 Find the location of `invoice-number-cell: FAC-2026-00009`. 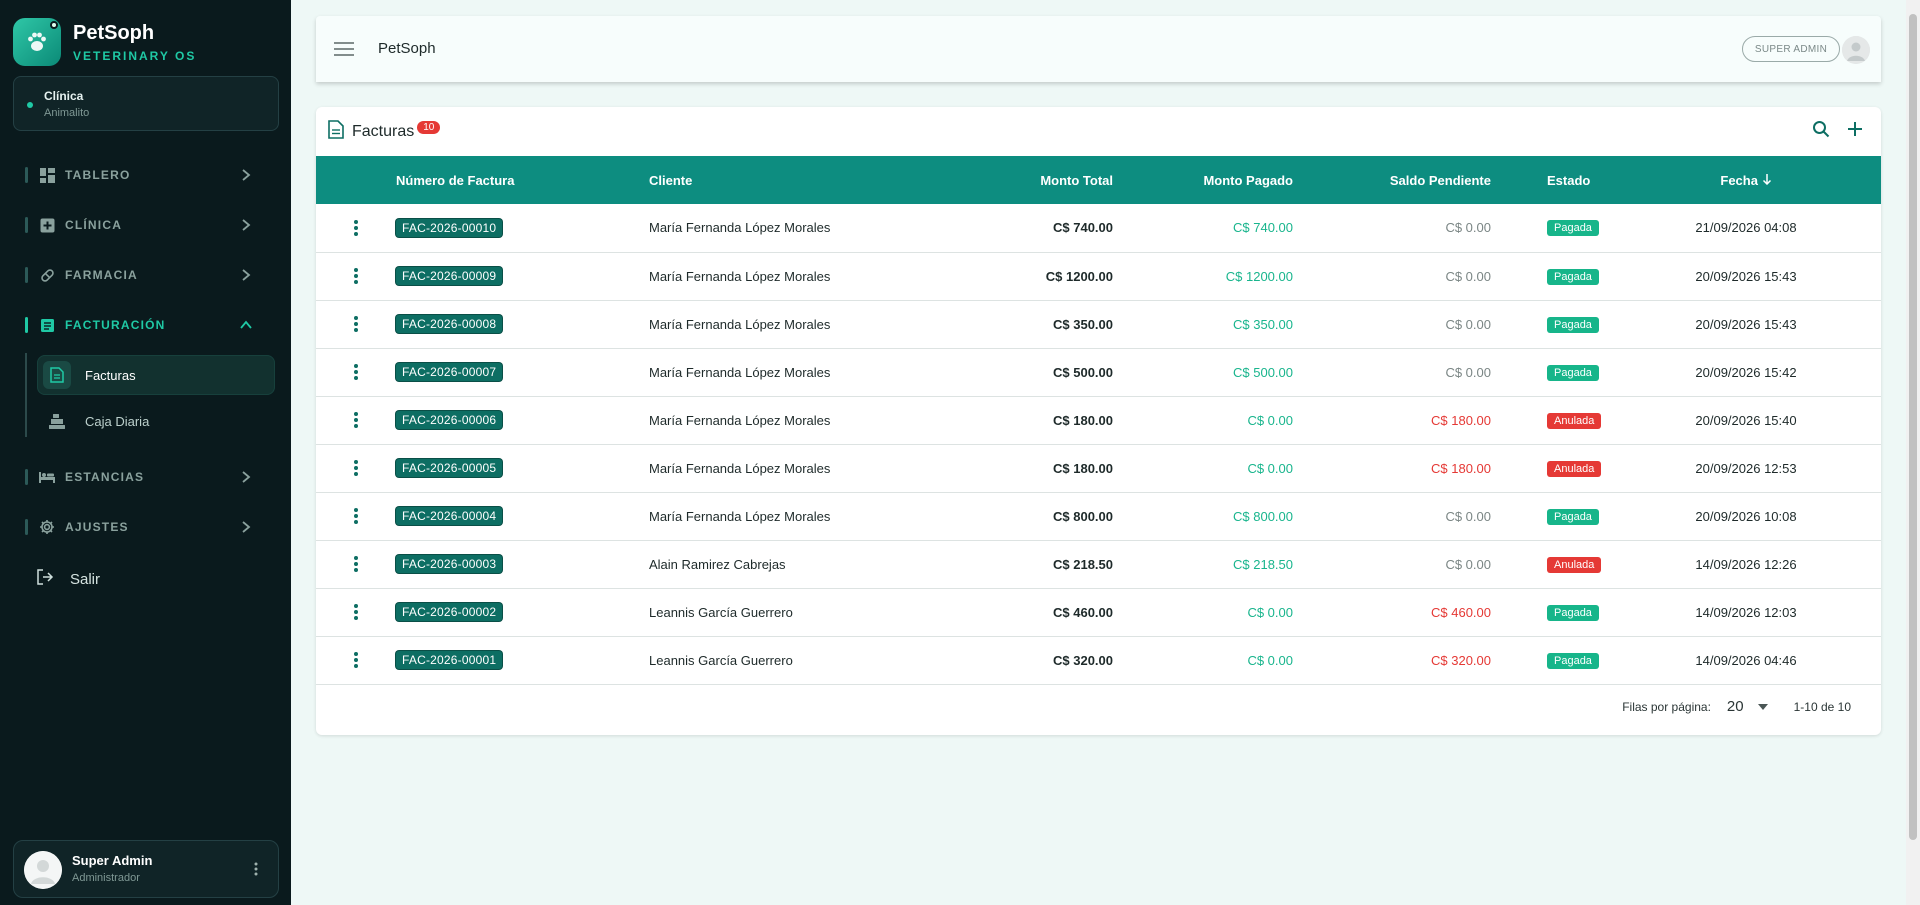

invoice-number-cell: FAC-2026-00009 is located at coordinates (522, 276).